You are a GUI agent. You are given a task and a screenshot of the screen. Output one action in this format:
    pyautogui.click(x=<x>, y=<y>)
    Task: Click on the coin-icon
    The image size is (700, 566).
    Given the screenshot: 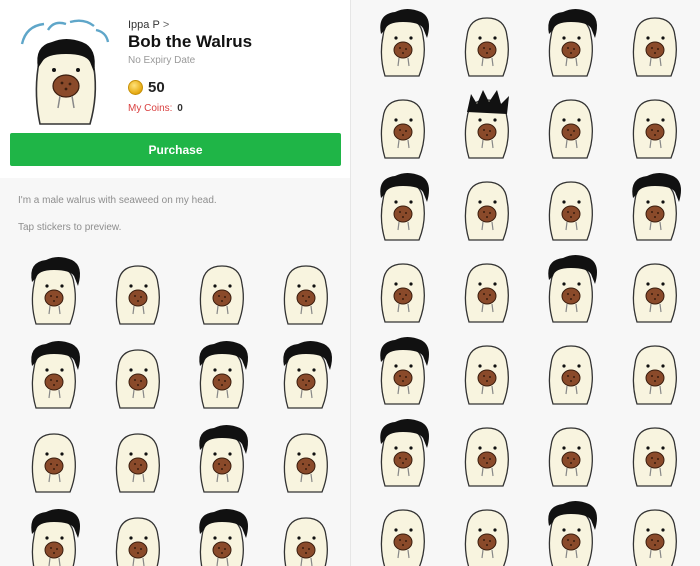 What is the action you would take?
    pyautogui.click(x=135, y=87)
    